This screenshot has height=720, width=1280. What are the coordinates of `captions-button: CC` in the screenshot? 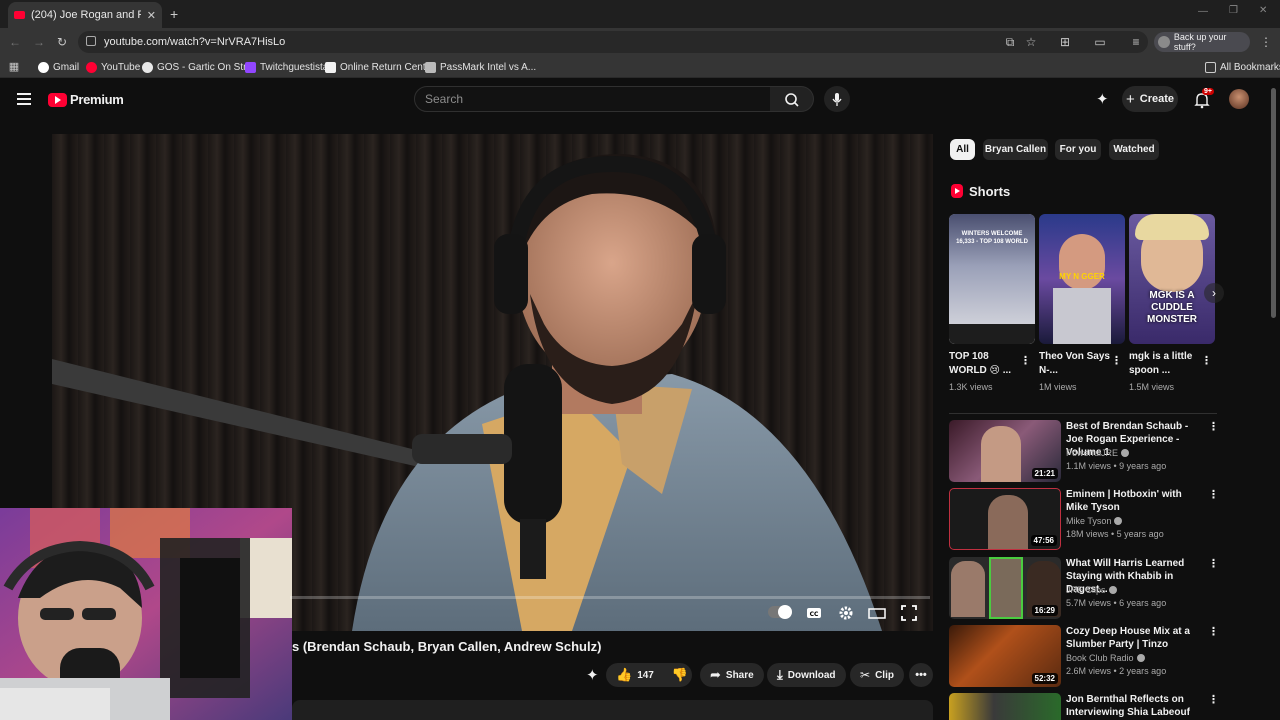 It's located at (814, 613).